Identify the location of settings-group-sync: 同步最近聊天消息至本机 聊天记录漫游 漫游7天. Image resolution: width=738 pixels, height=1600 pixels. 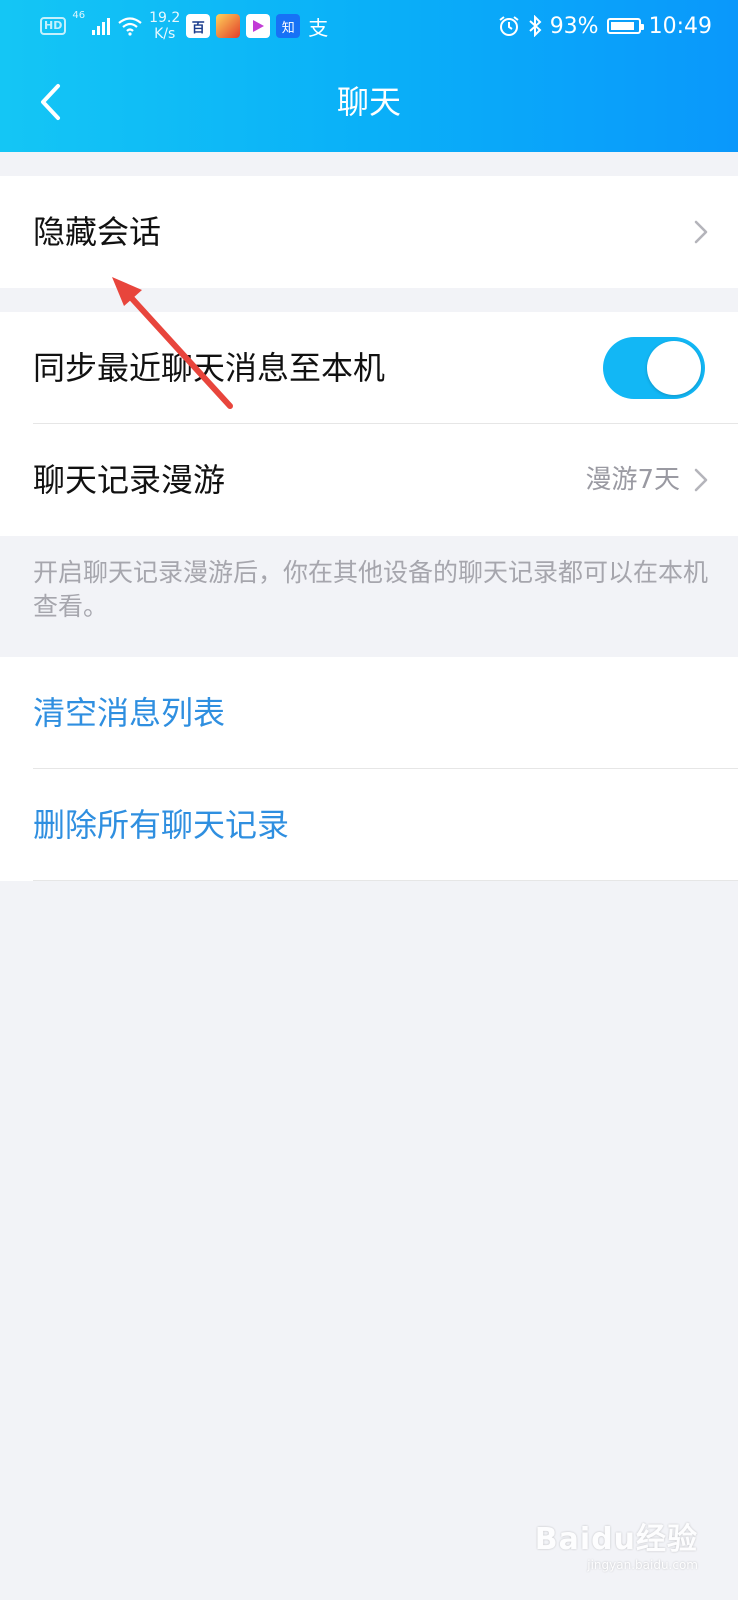
(369, 424).